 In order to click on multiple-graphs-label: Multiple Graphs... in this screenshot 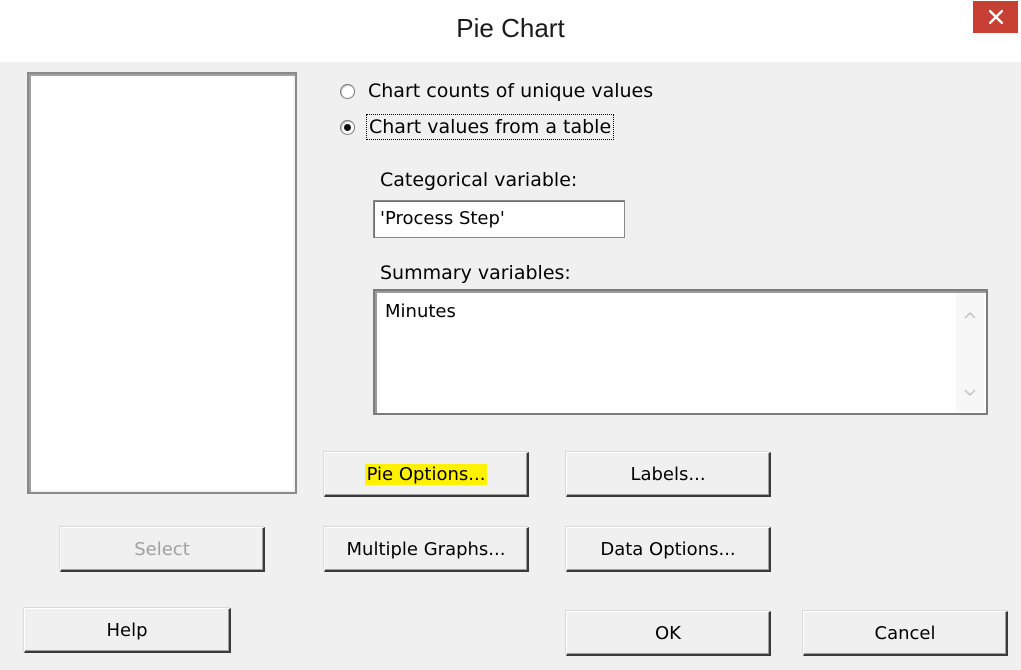, I will do `click(426, 549)`.